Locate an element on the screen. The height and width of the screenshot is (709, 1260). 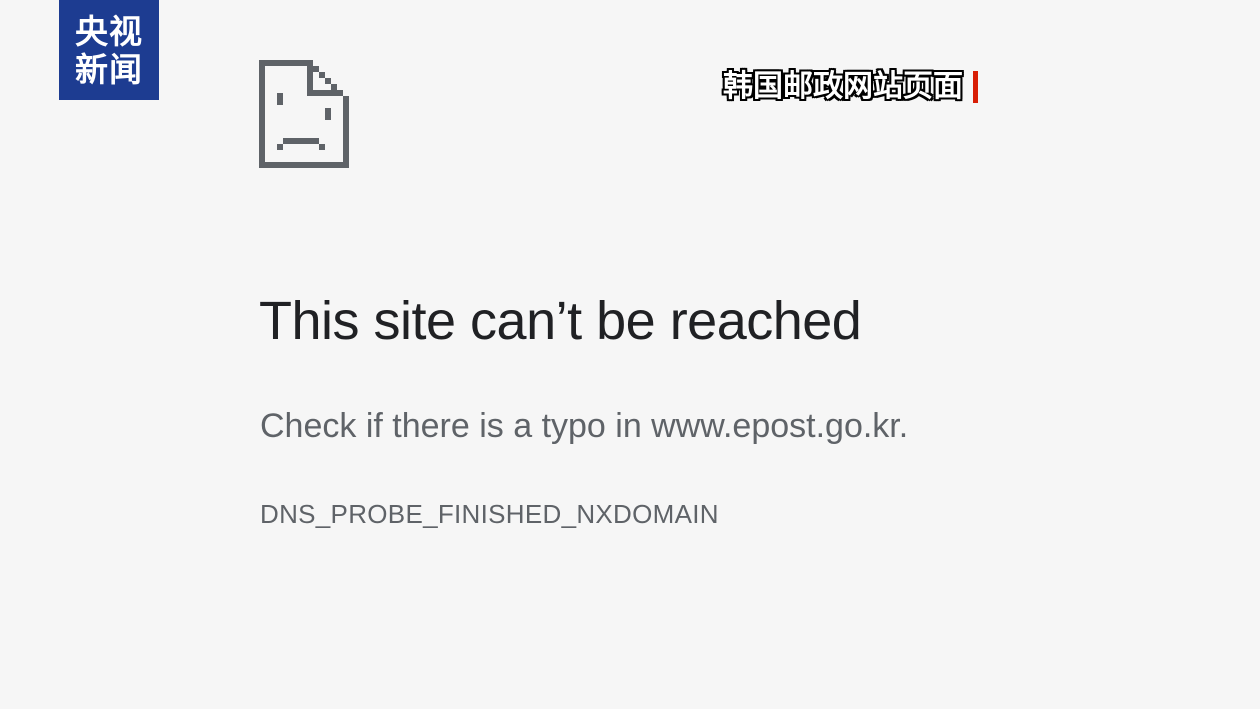
logo-line-1: 央视 is located at coordinates (109, 31).